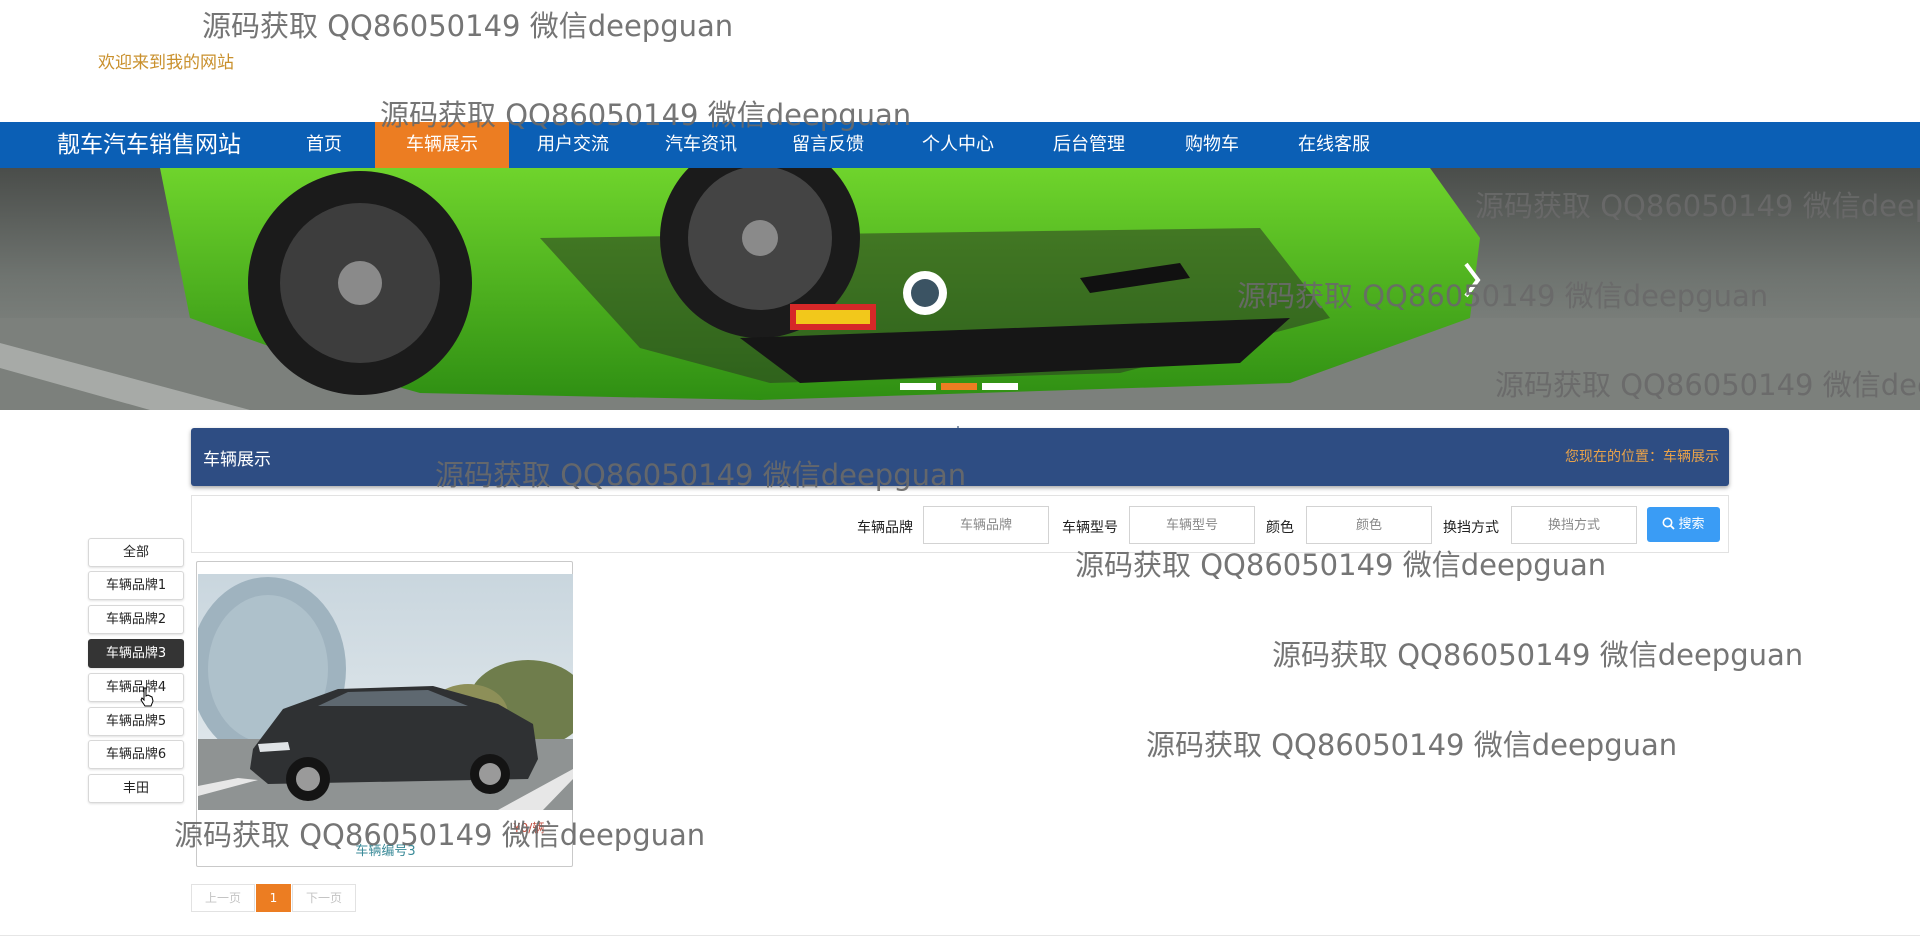 The image size is (1920, 938). I want to click on product-name: 车辆编号3, so click(385, 849).